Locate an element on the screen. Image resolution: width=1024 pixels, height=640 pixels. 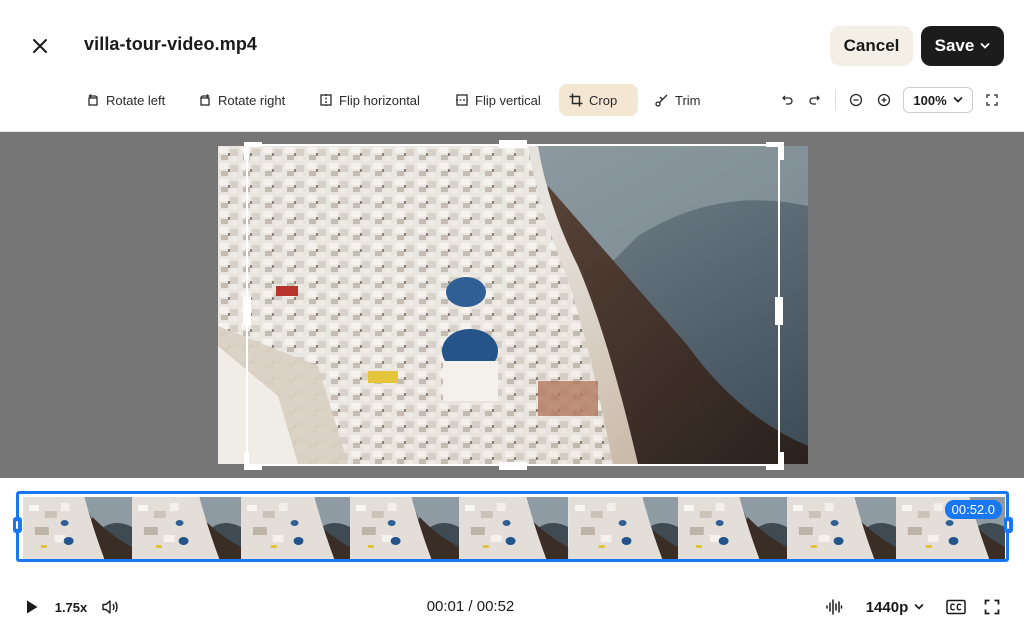
zoom-in-icon is located at coordinates (884, 100).